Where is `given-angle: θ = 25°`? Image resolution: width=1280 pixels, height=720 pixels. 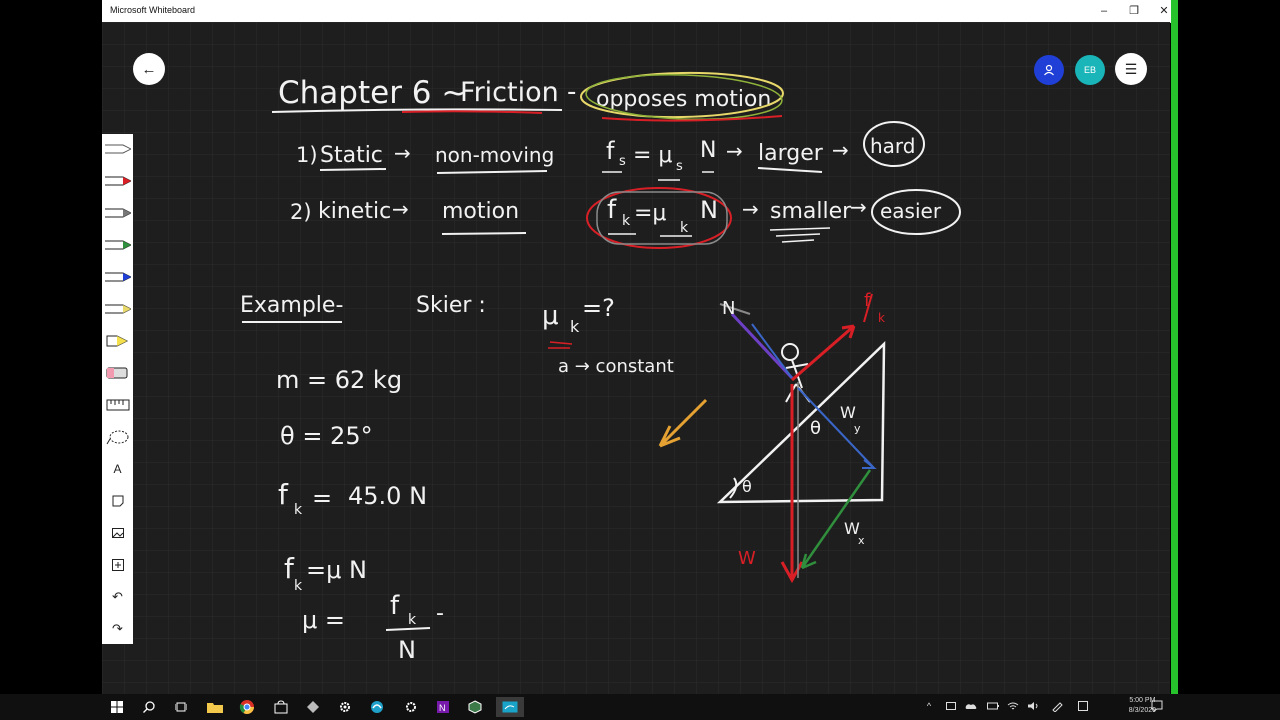
given-angle: θ = 25° is located at coordinates (326, 436).